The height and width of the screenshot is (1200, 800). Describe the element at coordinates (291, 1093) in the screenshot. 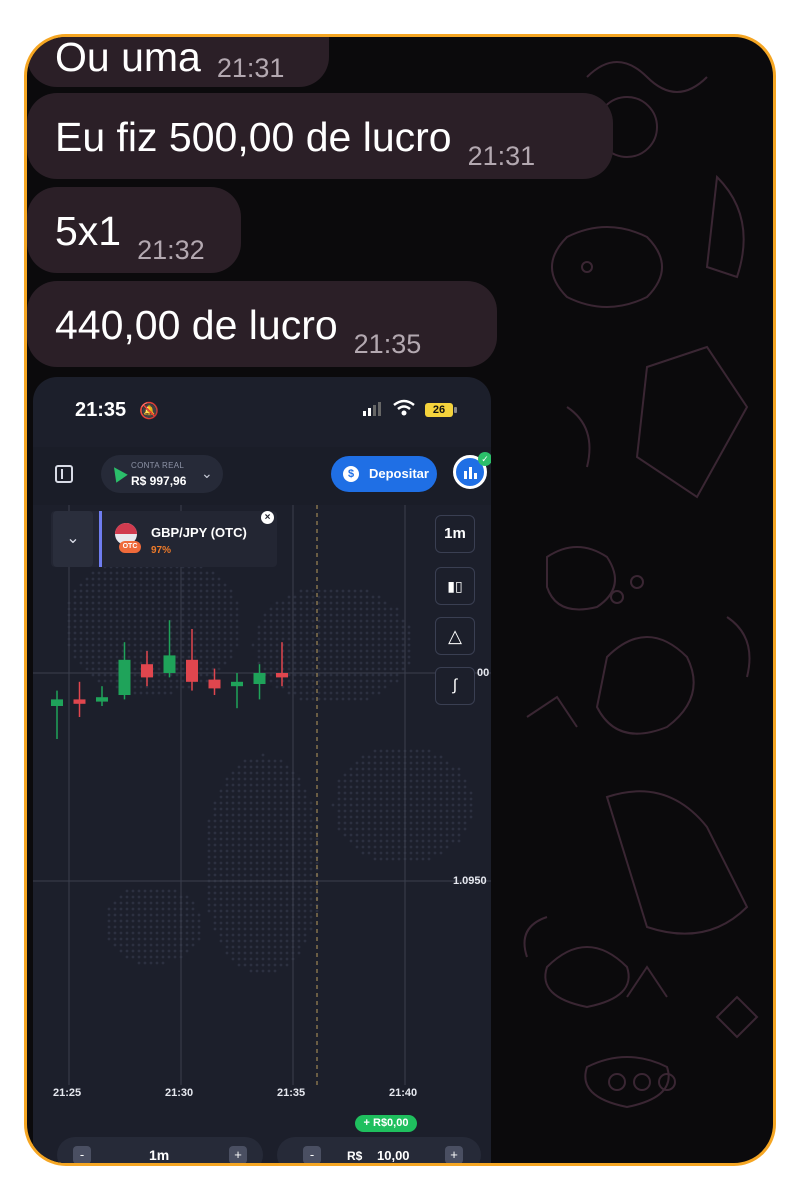

I see `time-axis-label: 21:35` at that location.